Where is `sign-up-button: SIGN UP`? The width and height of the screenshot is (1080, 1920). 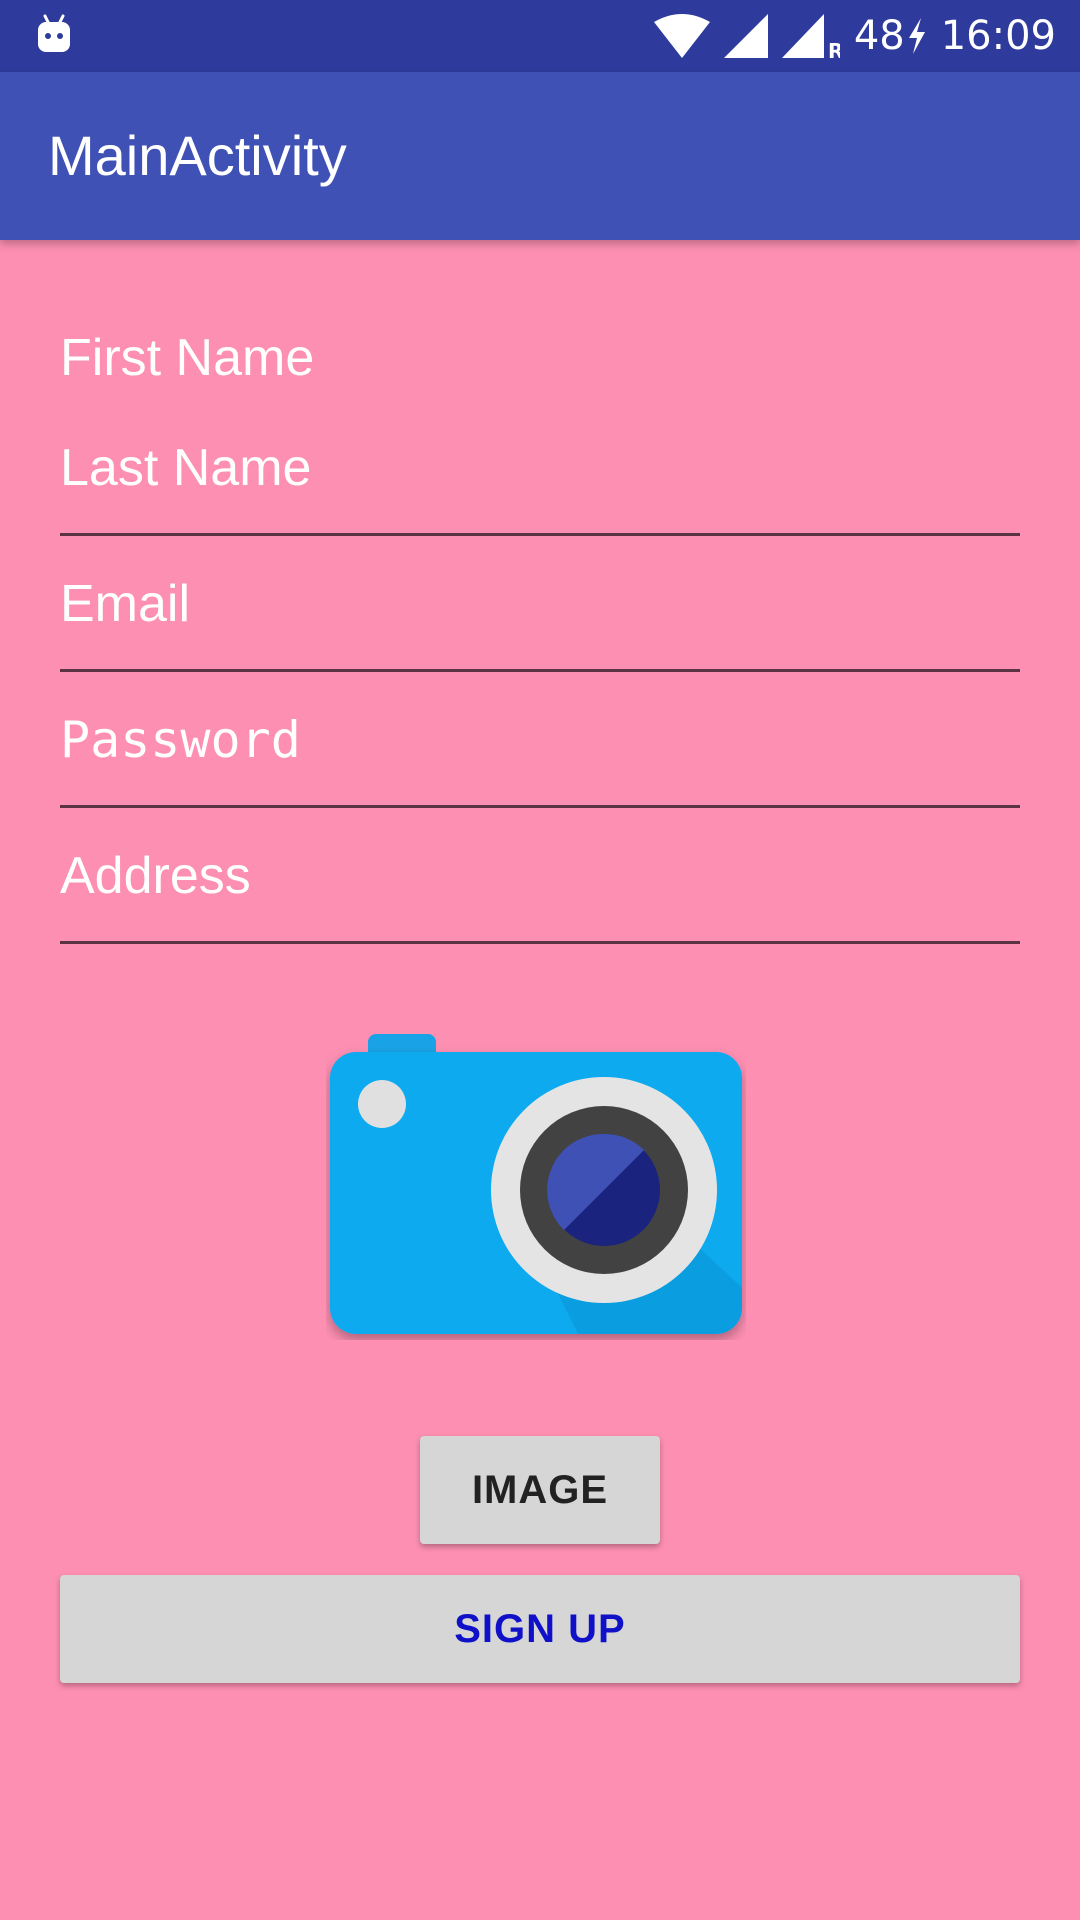 sign-up-button: SIGN UP is located at coordinates (540, 1629).